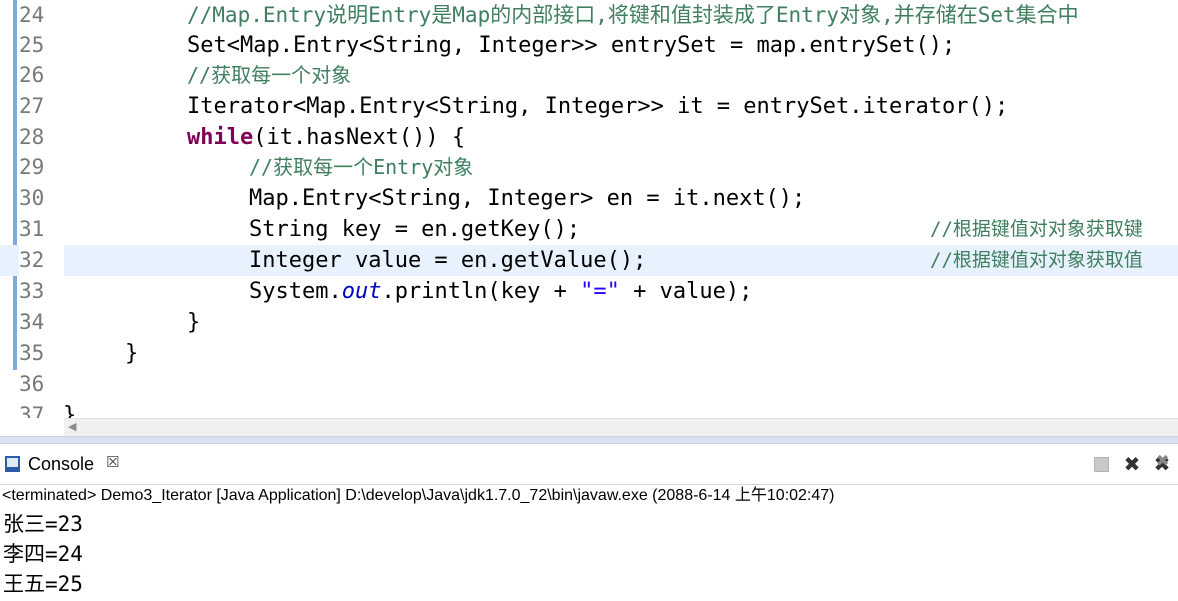  I want to click on remove-all-button: ✖ ✖, so click(1162, 463).